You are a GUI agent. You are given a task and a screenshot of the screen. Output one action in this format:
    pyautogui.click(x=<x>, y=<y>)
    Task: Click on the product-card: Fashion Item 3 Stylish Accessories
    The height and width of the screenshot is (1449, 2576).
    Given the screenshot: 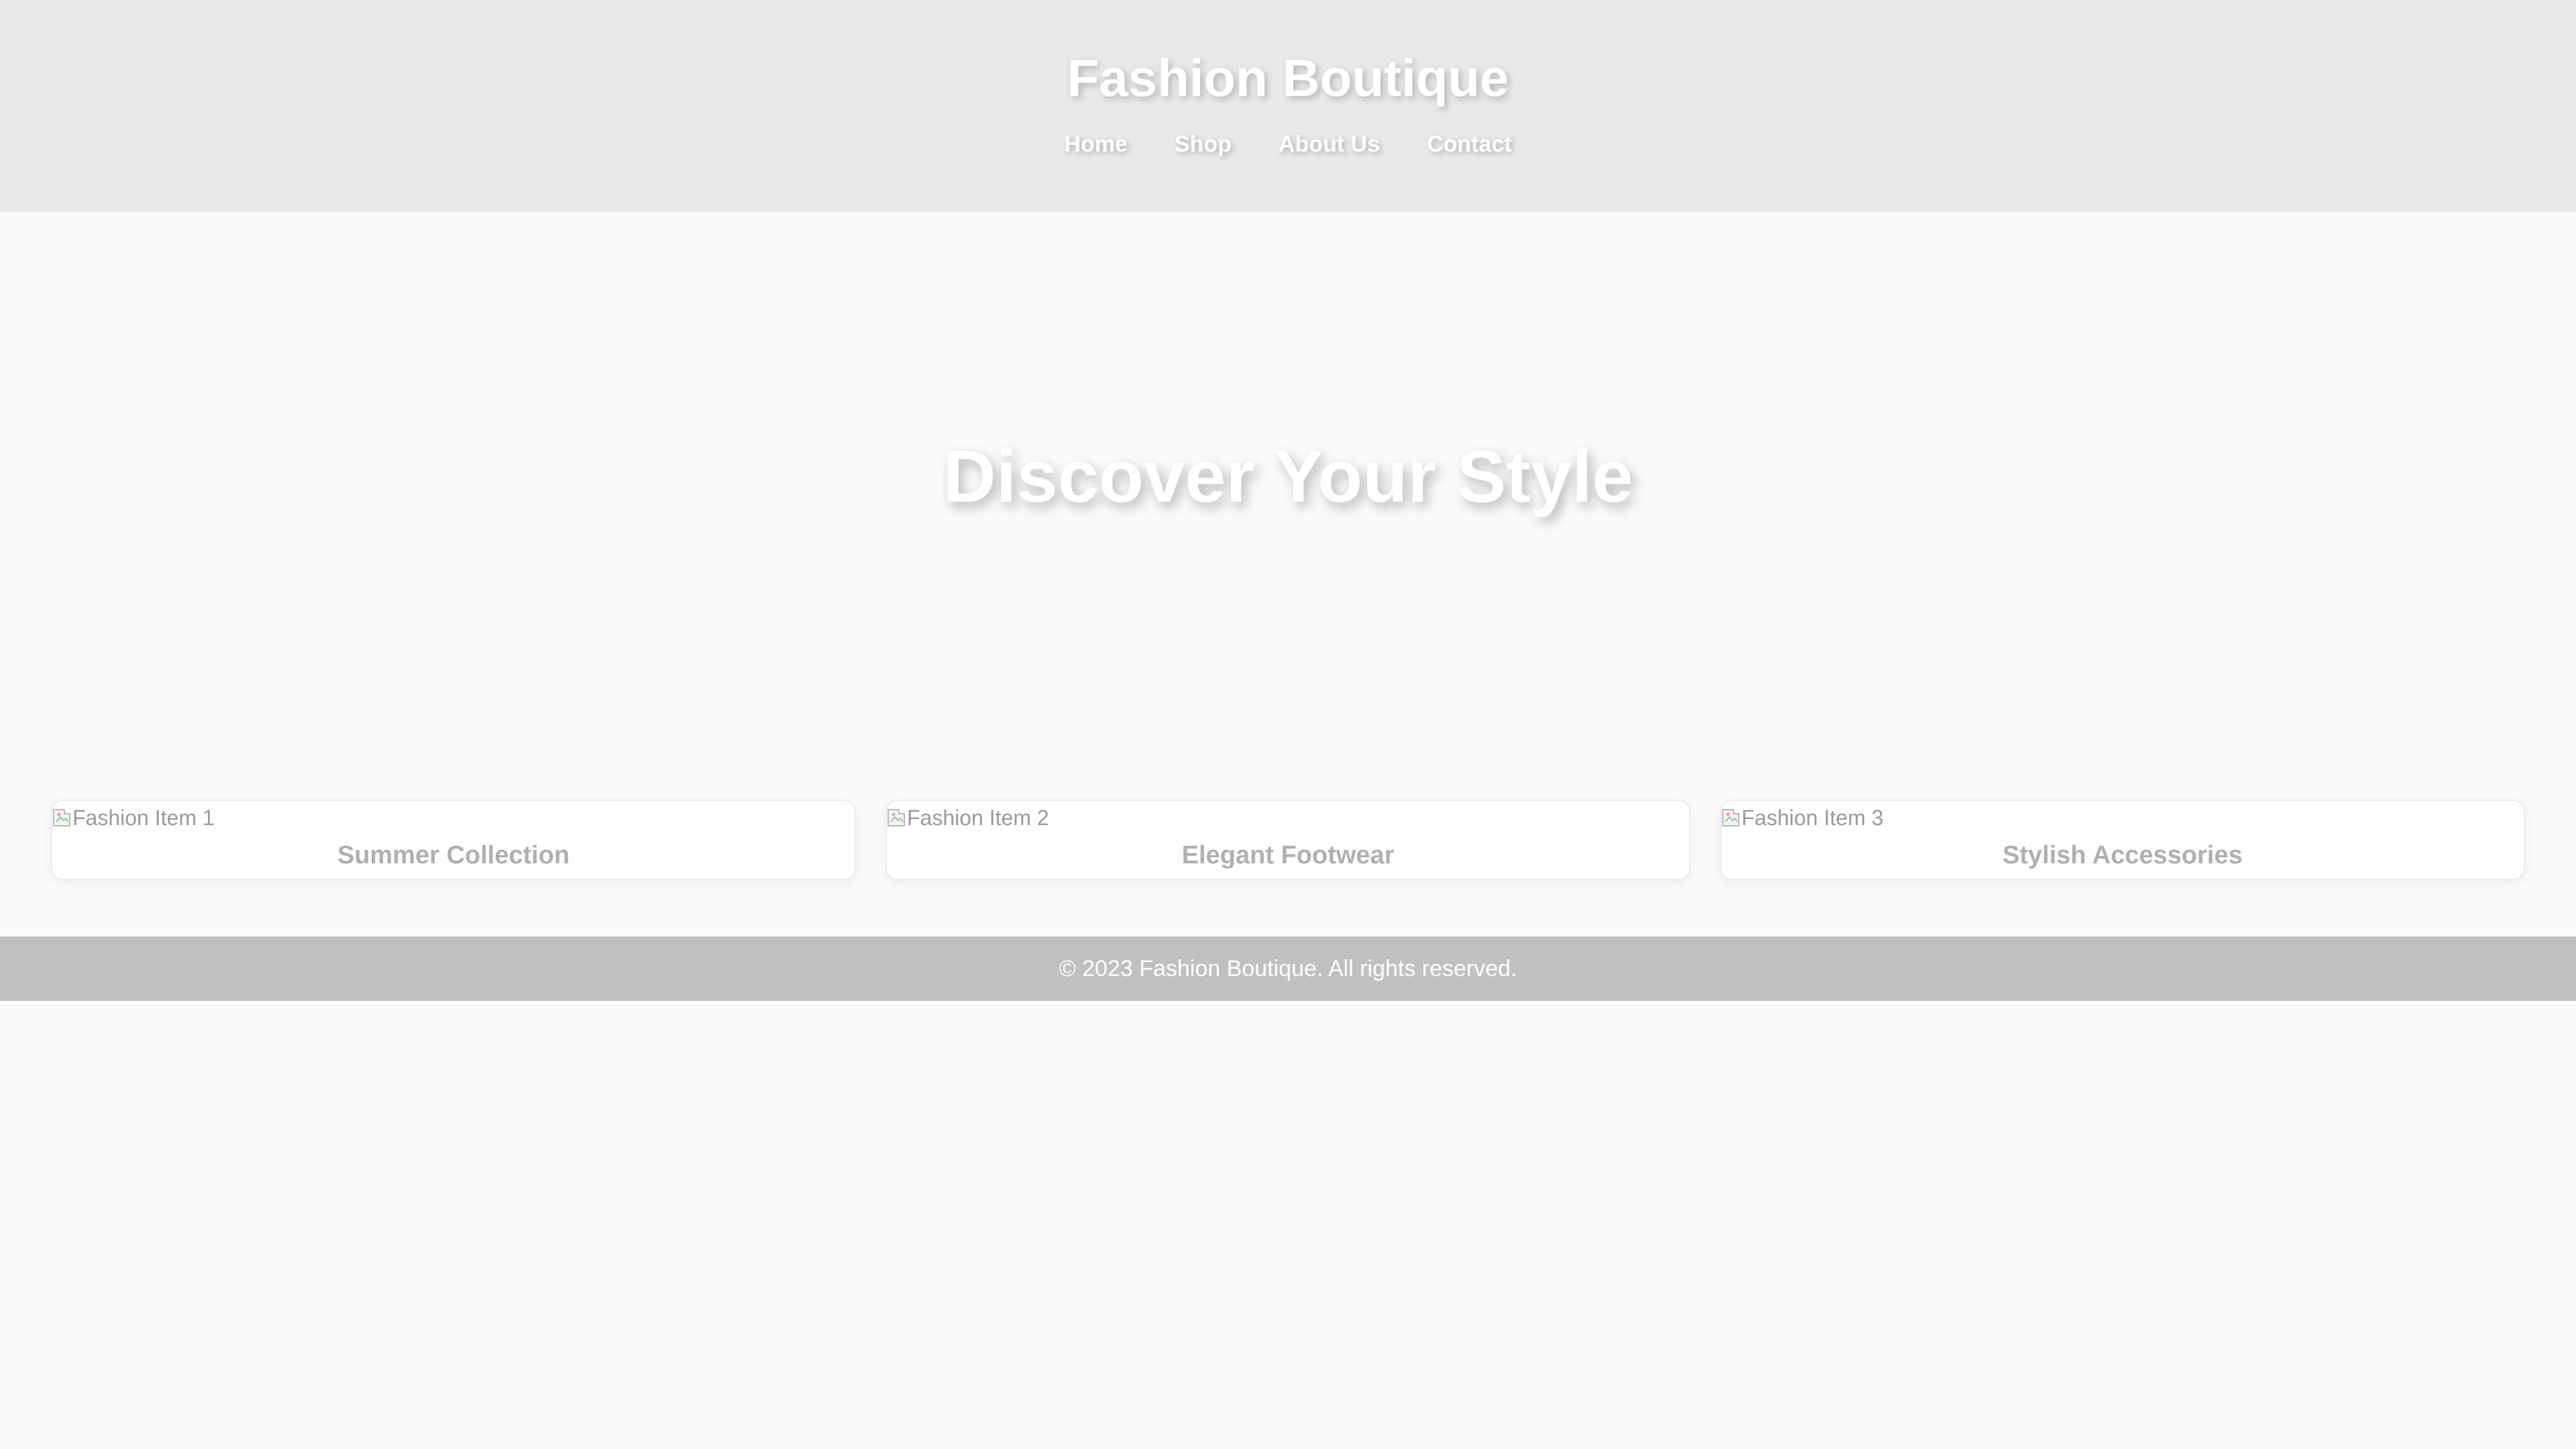 What is the action you would take?
    pyautogui.click(x=2122, y=840)
    